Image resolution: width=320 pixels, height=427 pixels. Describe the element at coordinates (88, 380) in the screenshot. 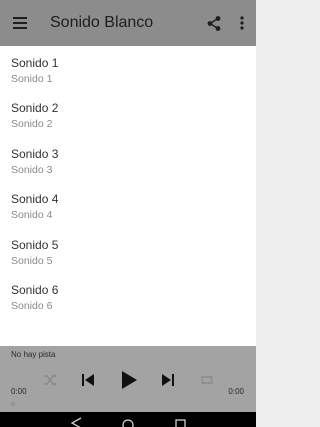

I see `skip-previous-icon` at that location.